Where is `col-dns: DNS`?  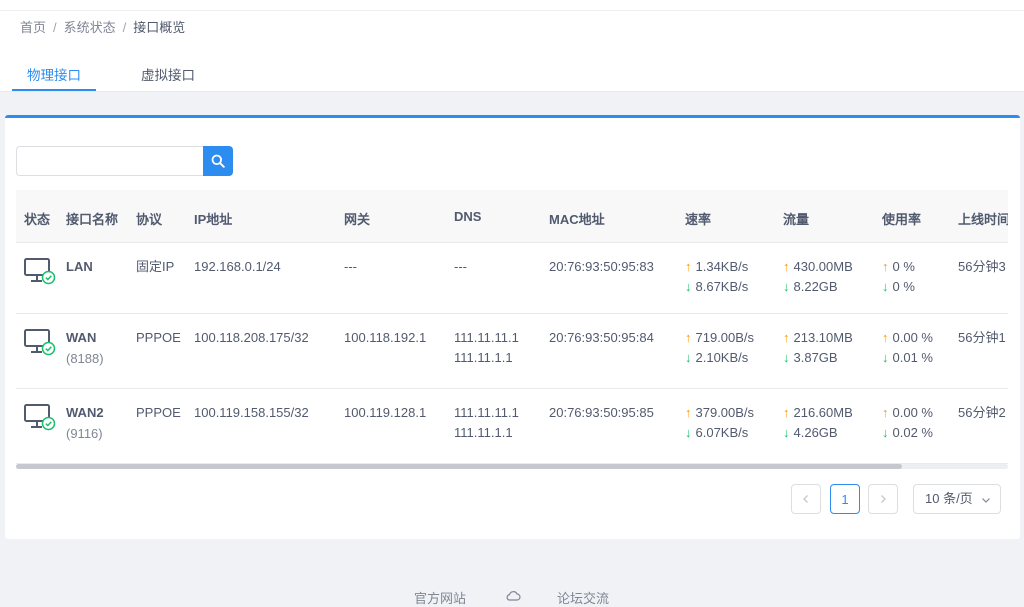 col-dns: DNS is located at coordinates (468, 216).